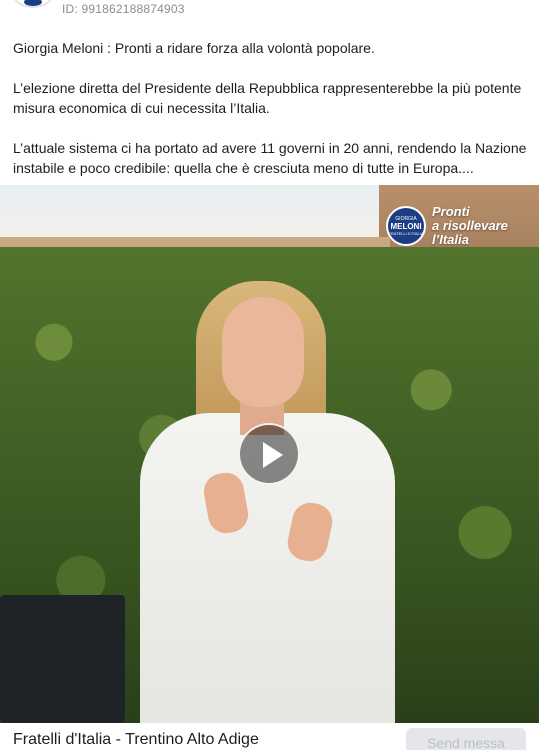  I want to click on video-slogan: Pronti a risollevare l’Italia, so click(470, 226).